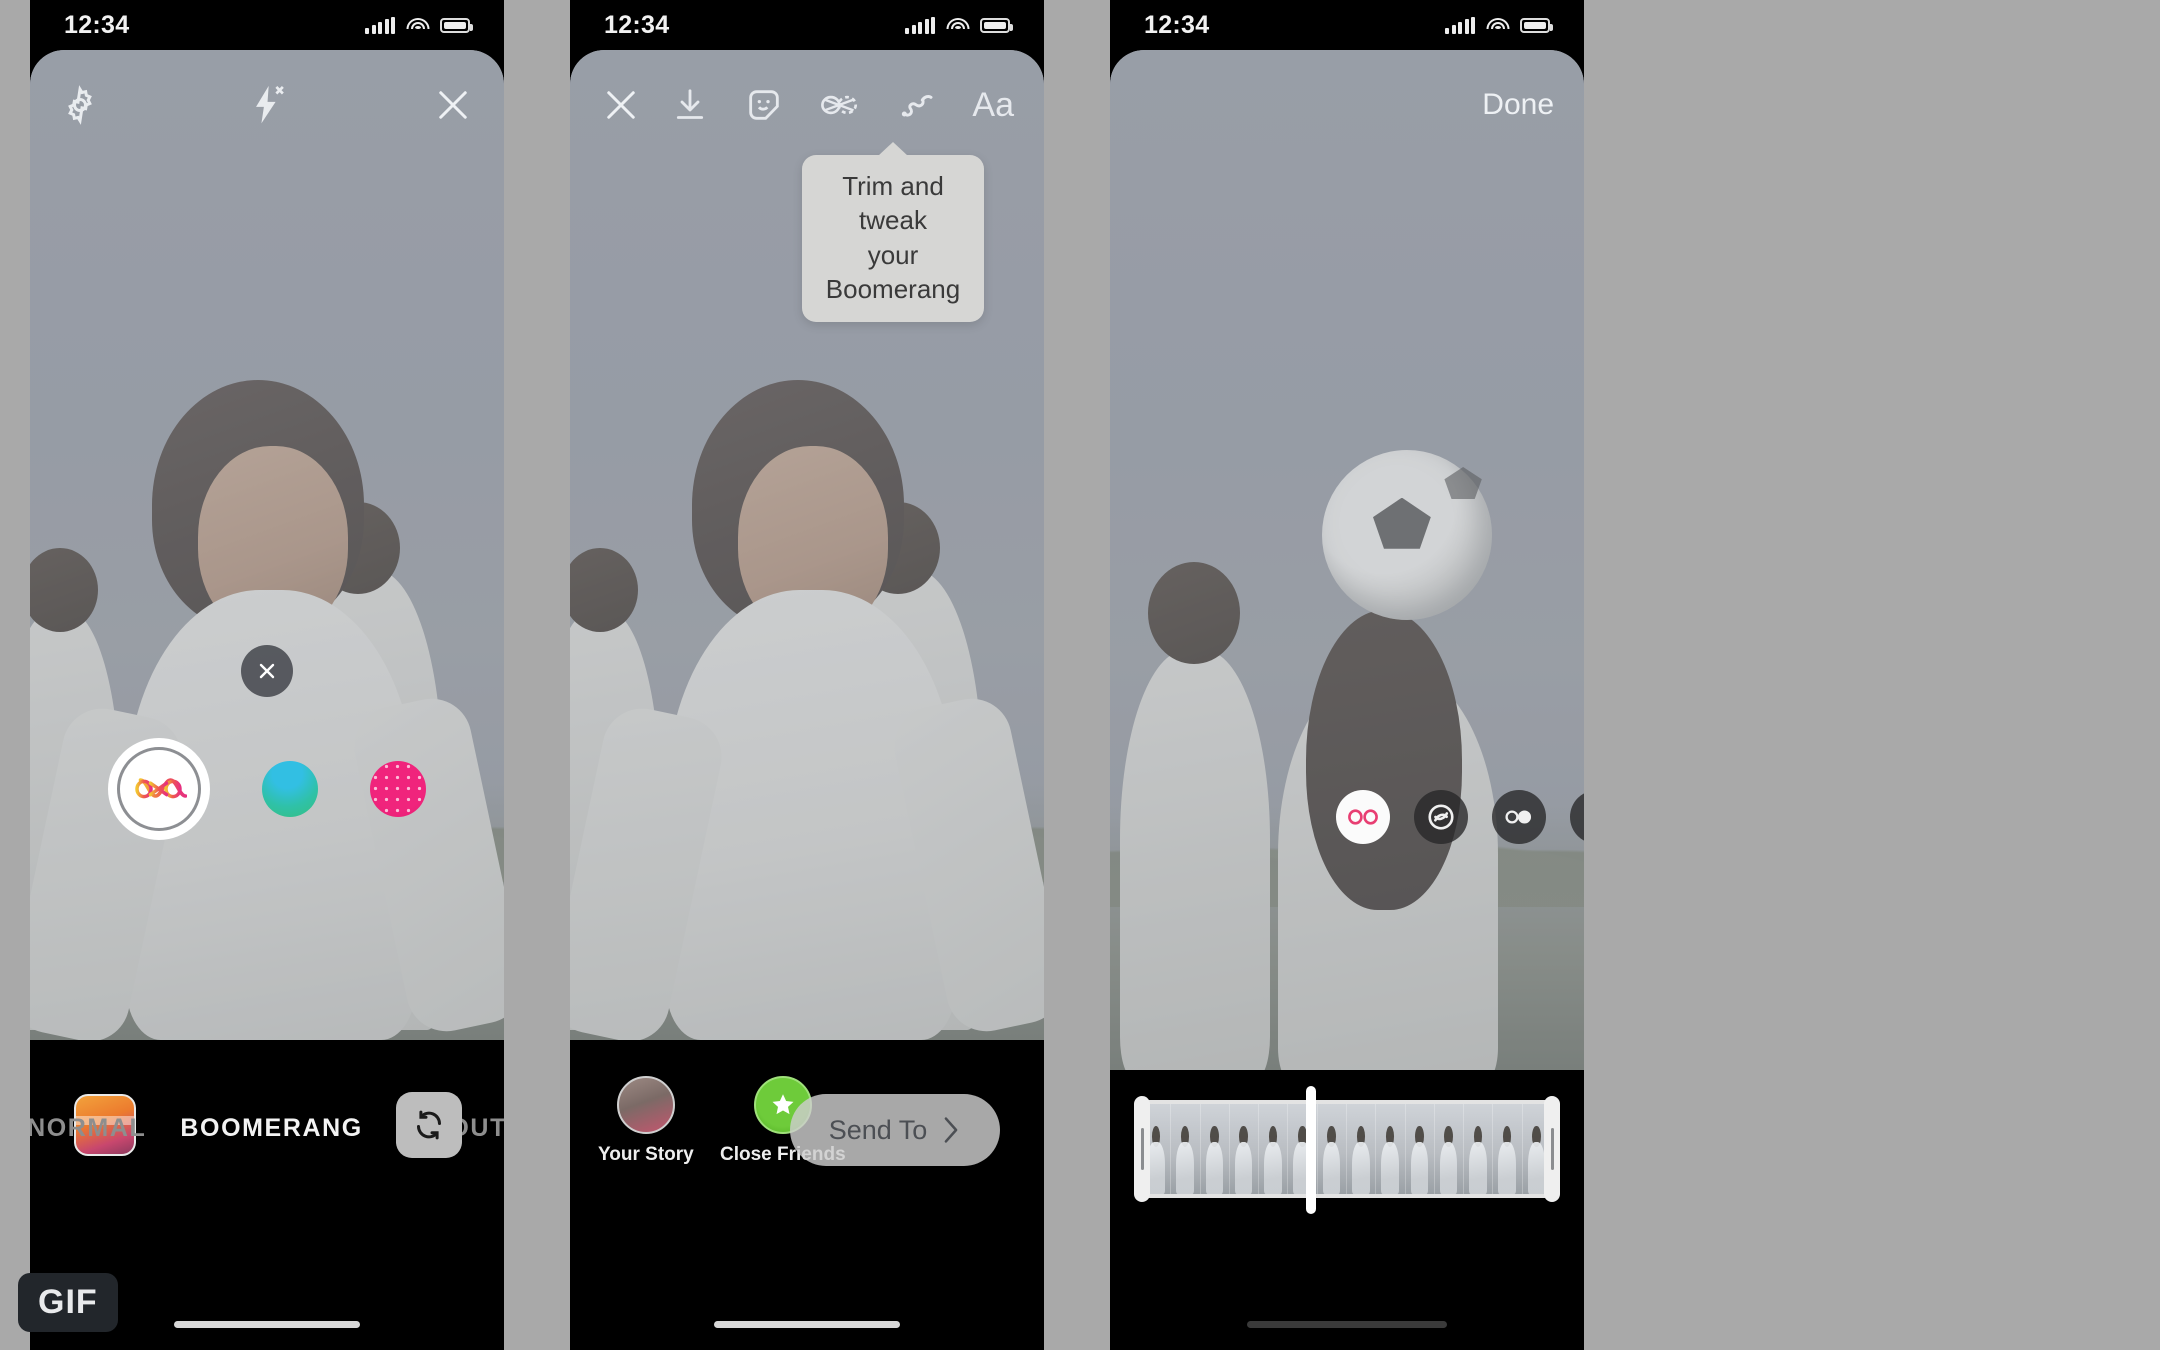 The width and height of the screenshot is (2160, 1350). Describe the element at coordinates (1347, 1149) in the screenshot. I see `trim-filmstrip` at that location.